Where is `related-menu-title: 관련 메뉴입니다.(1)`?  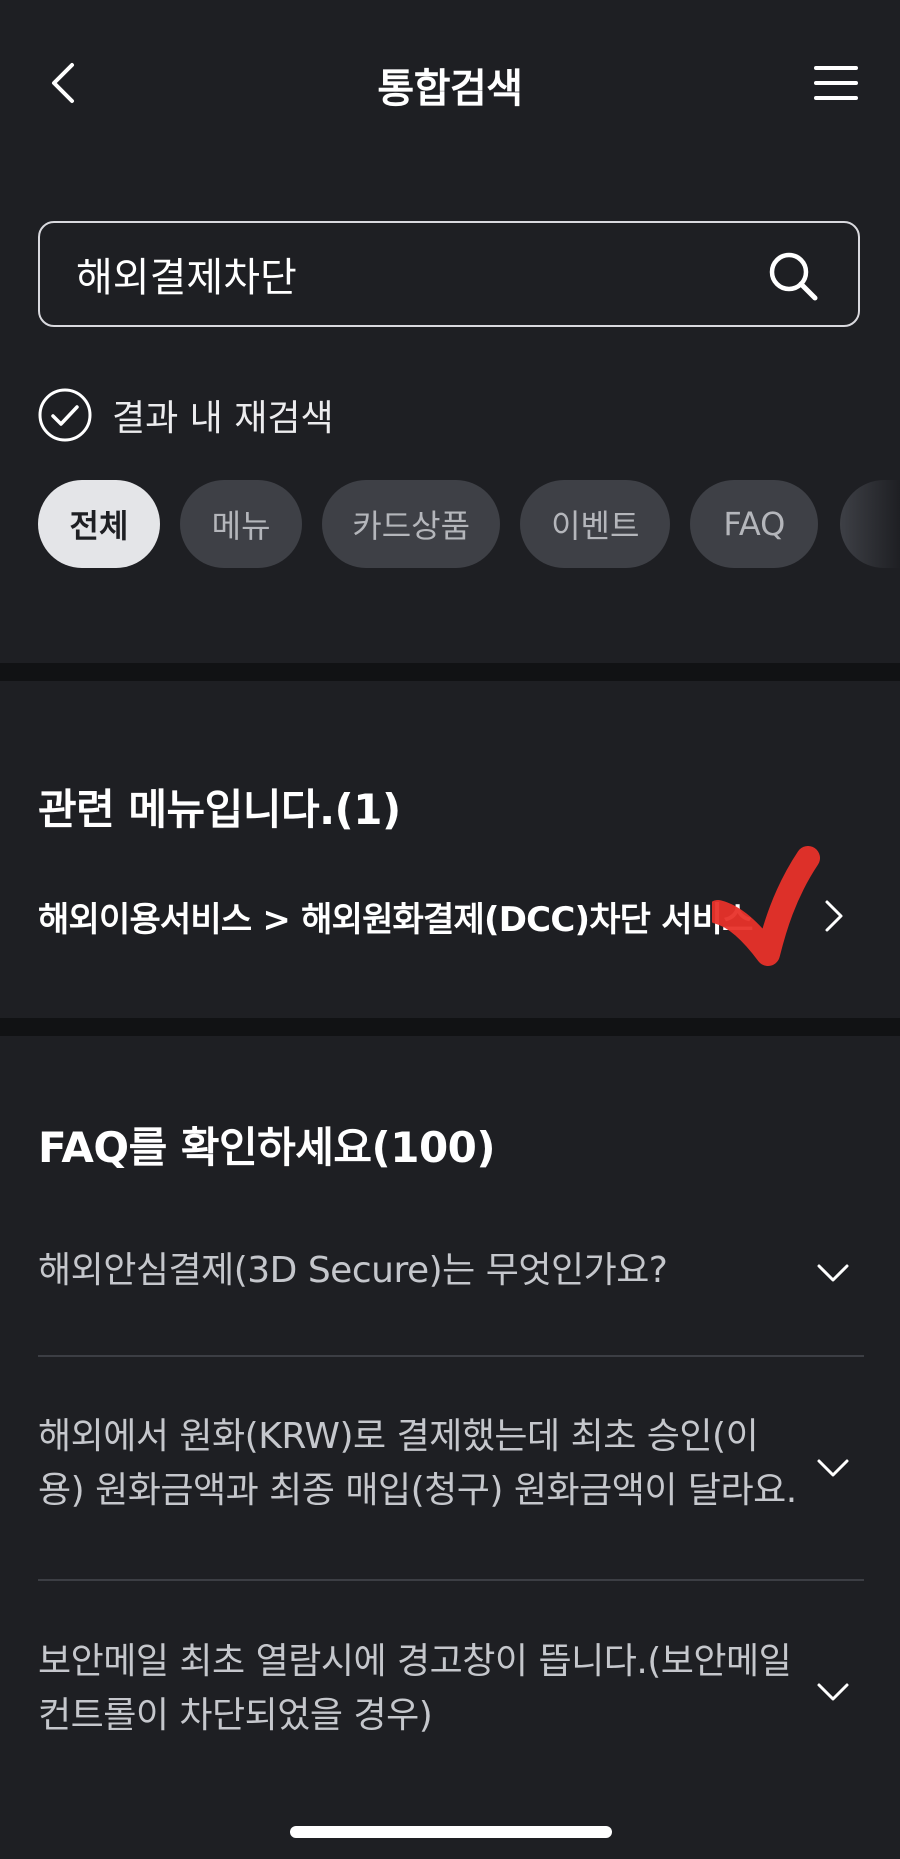 related-menu-title: 관련 메뉴입니다.(1) is located at coordinates (219, 809).